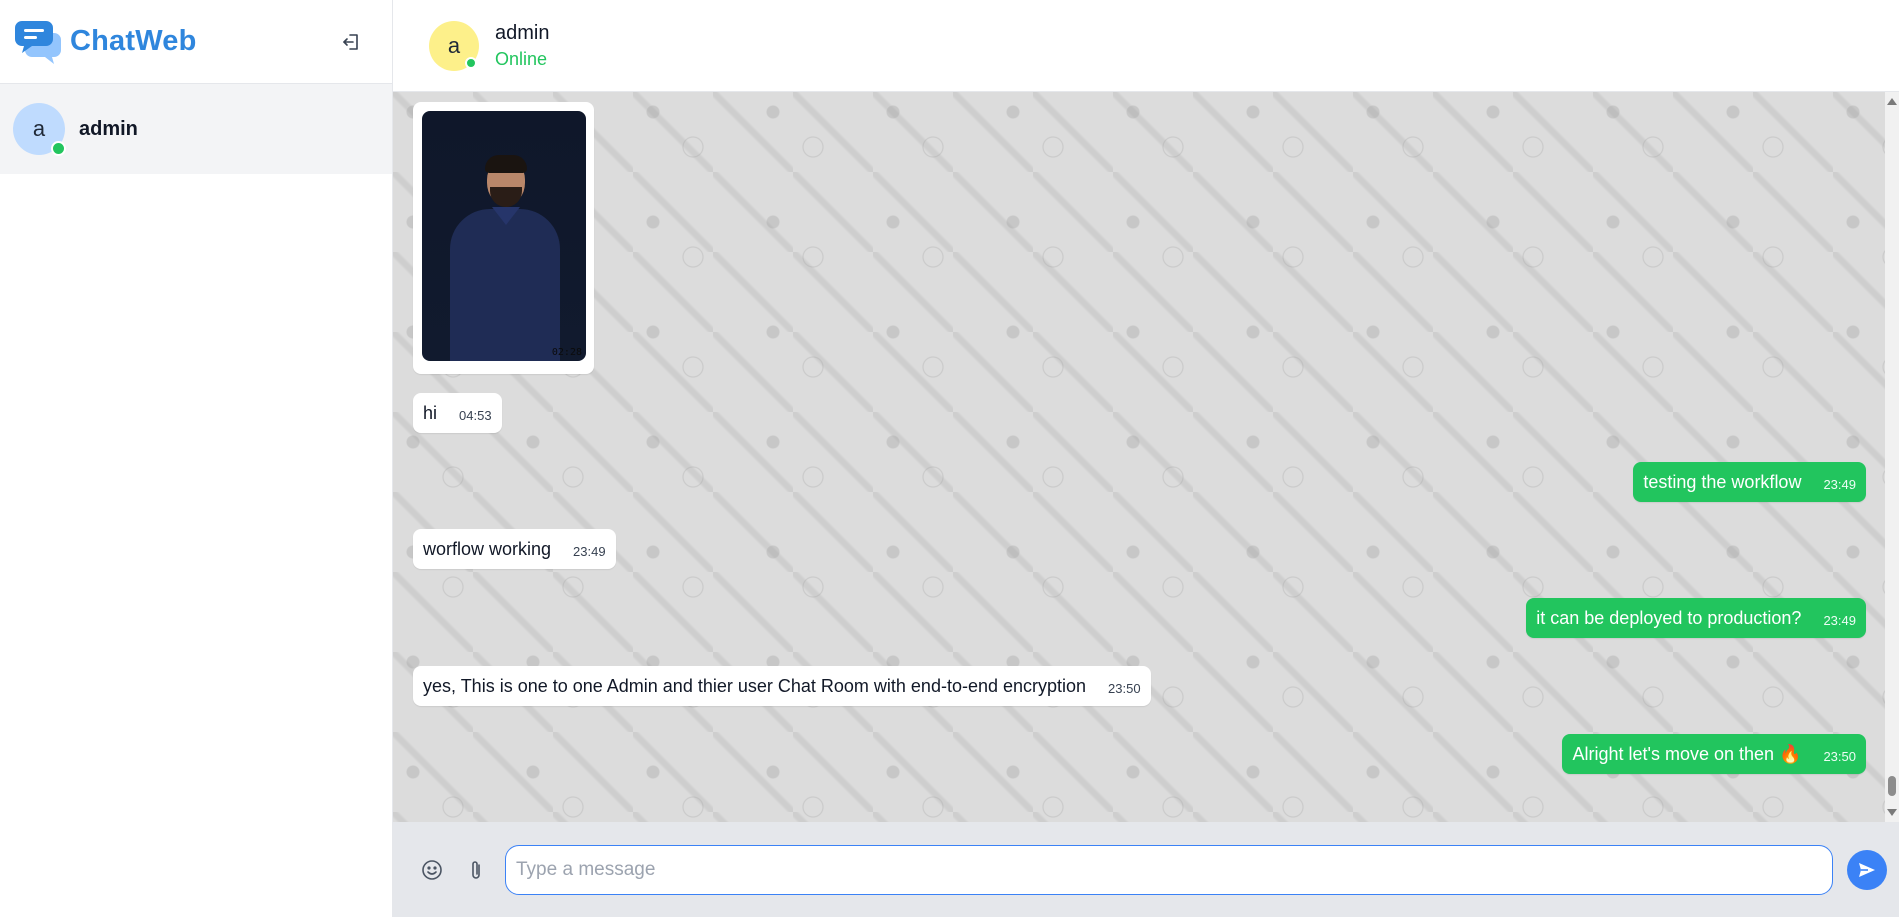 This screenshot has height=917, width=1899. I want to click on scroll-up-icon, so click(1892, 101).